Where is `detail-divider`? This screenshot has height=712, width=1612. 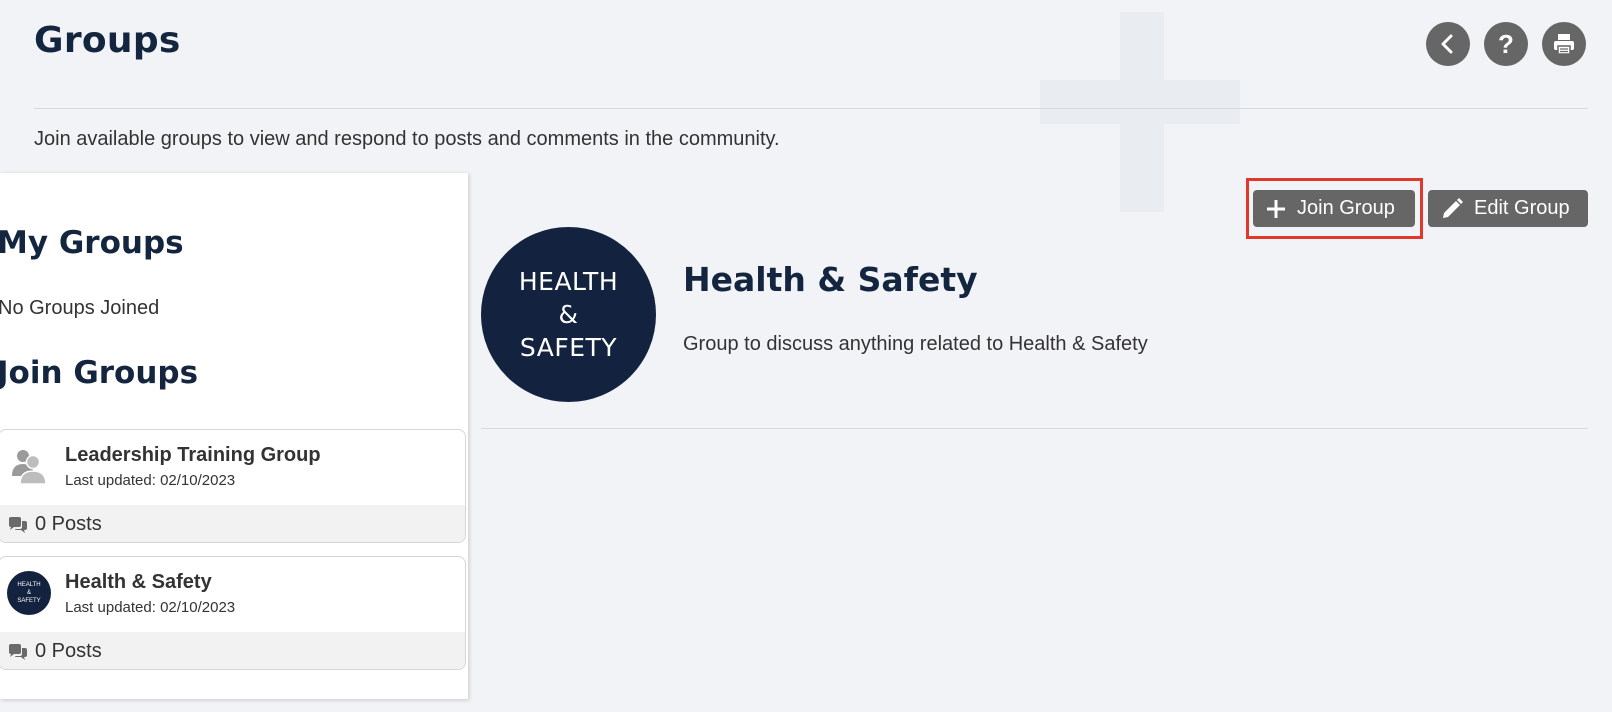 detail-divider is located at coordinates (1034, 428).